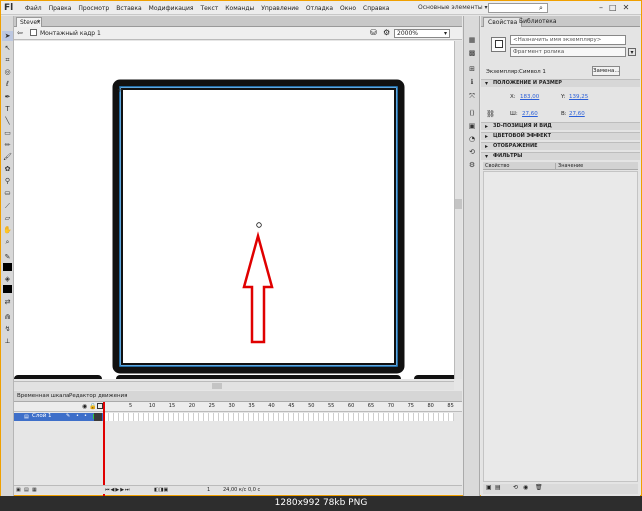 This screenshot has width=642, height=511. I want to click on toggle-filter-icon: ◉, so click(525, 487).